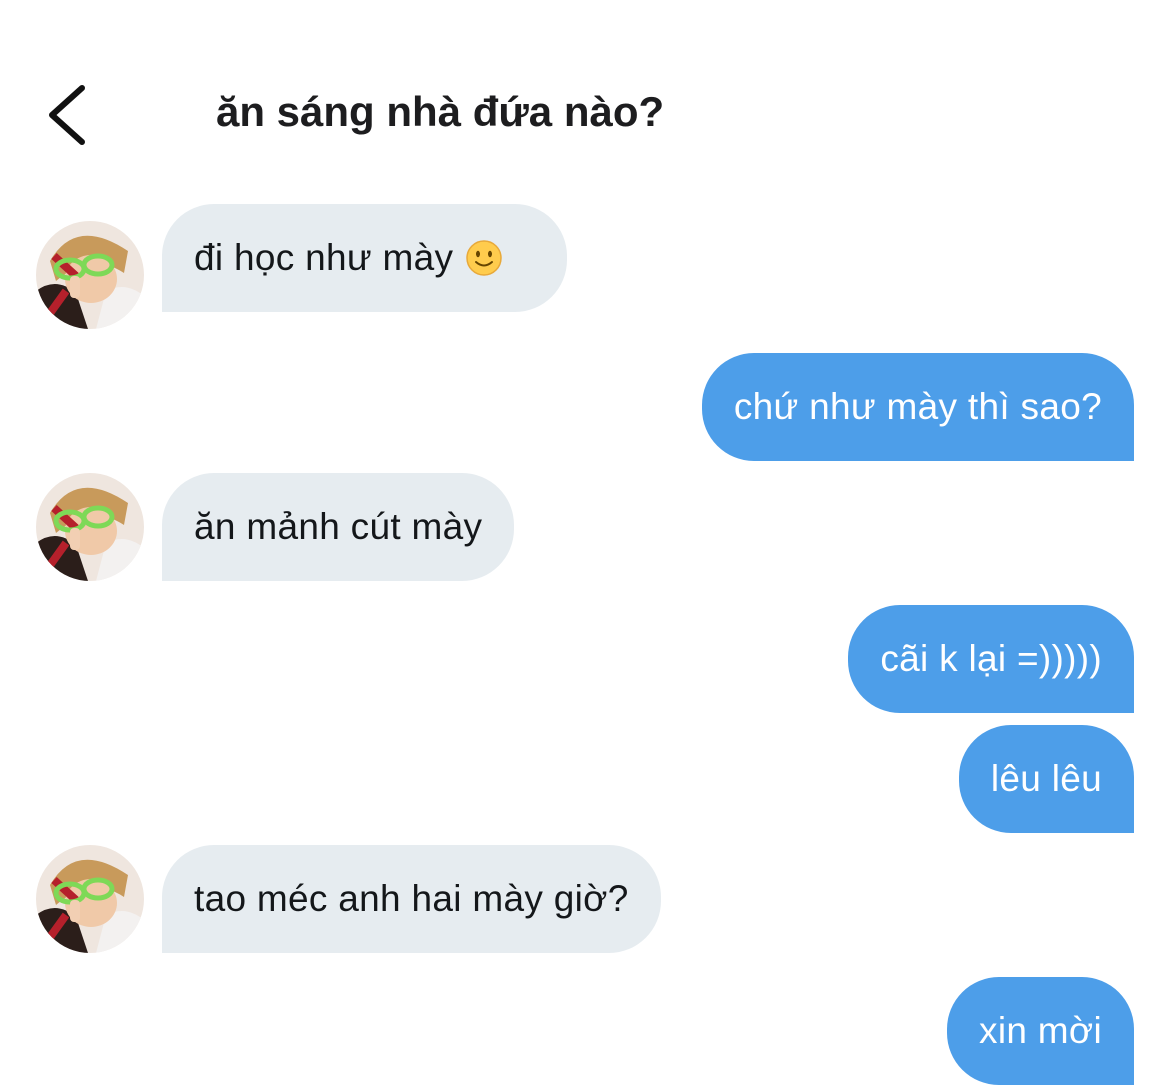 The width and height of the screenshot is (1169, 1090). What do you see at coordinates (324, 257) in the screenshot?
I see `message-text: đi học như mày` at bounding box center [324, 257].